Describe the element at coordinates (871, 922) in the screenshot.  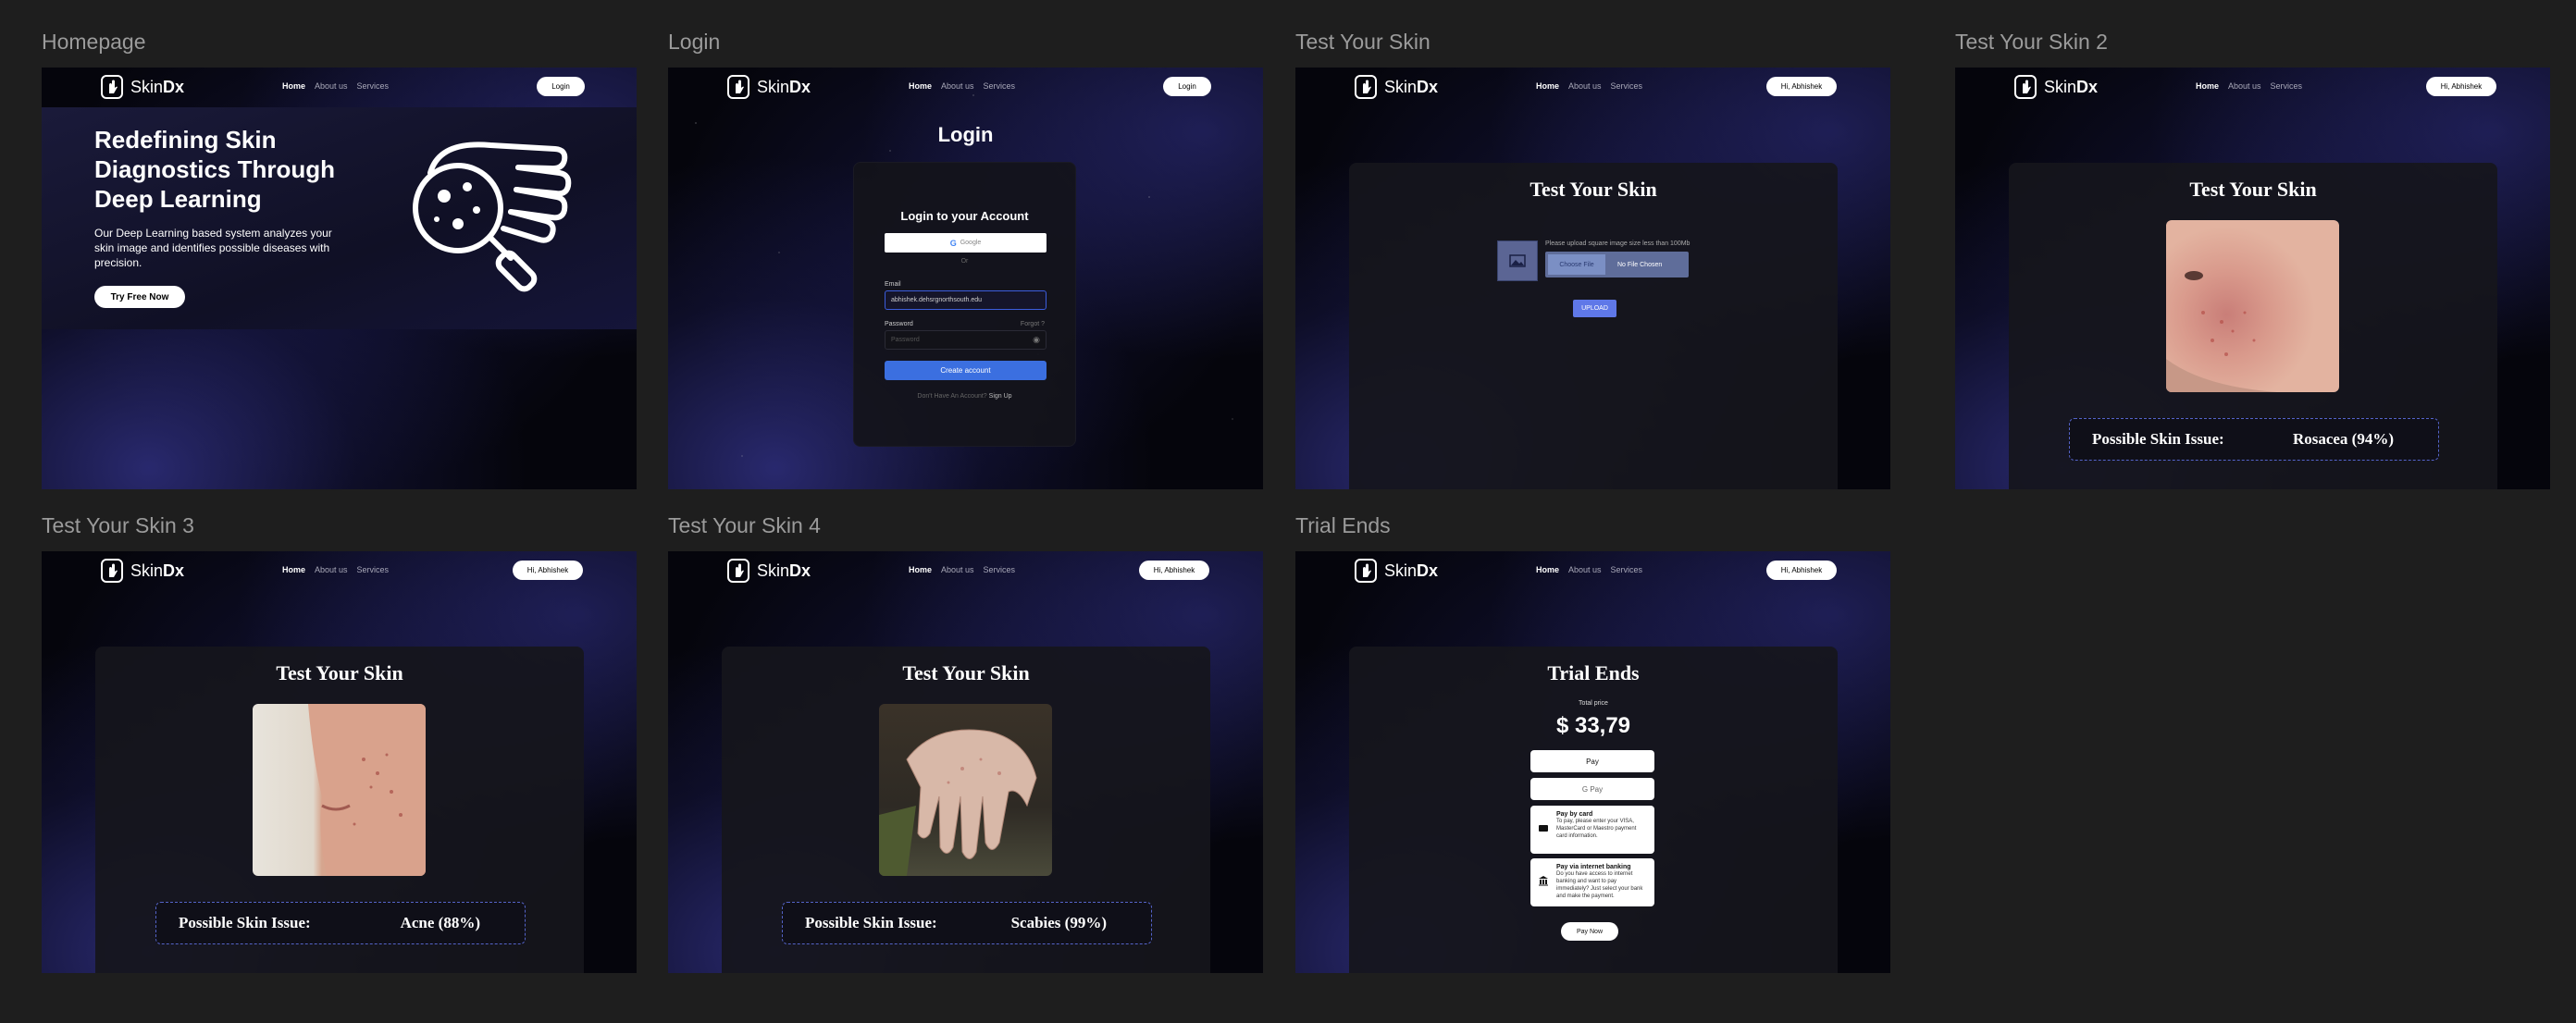
I see `result-label: Possible Skin Issue:` at that location.